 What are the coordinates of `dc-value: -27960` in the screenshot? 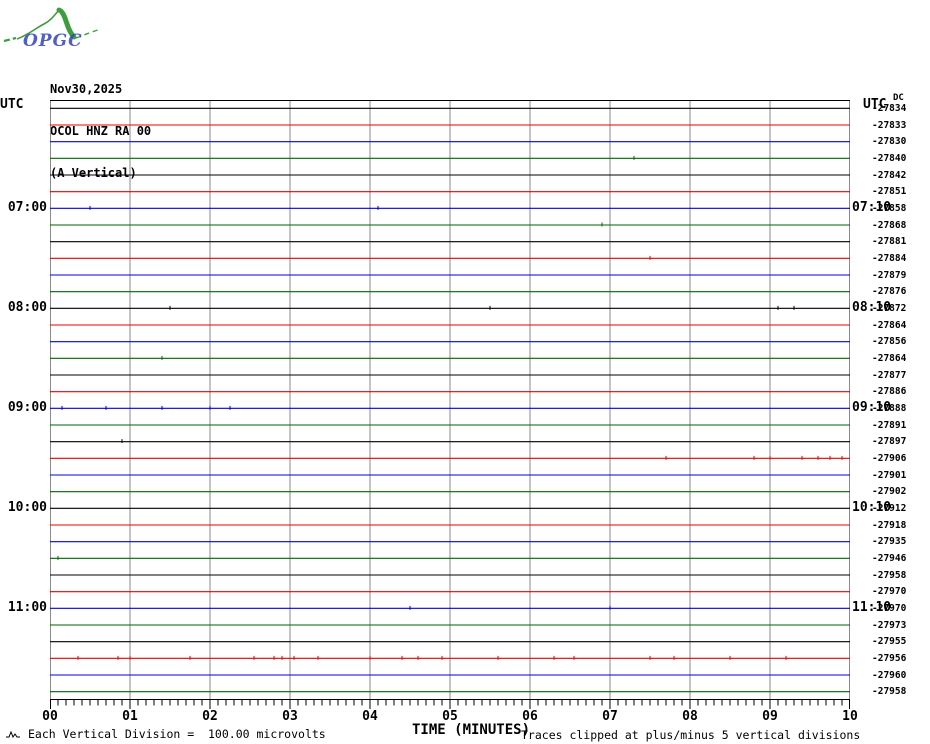 It's located at (889, 675).